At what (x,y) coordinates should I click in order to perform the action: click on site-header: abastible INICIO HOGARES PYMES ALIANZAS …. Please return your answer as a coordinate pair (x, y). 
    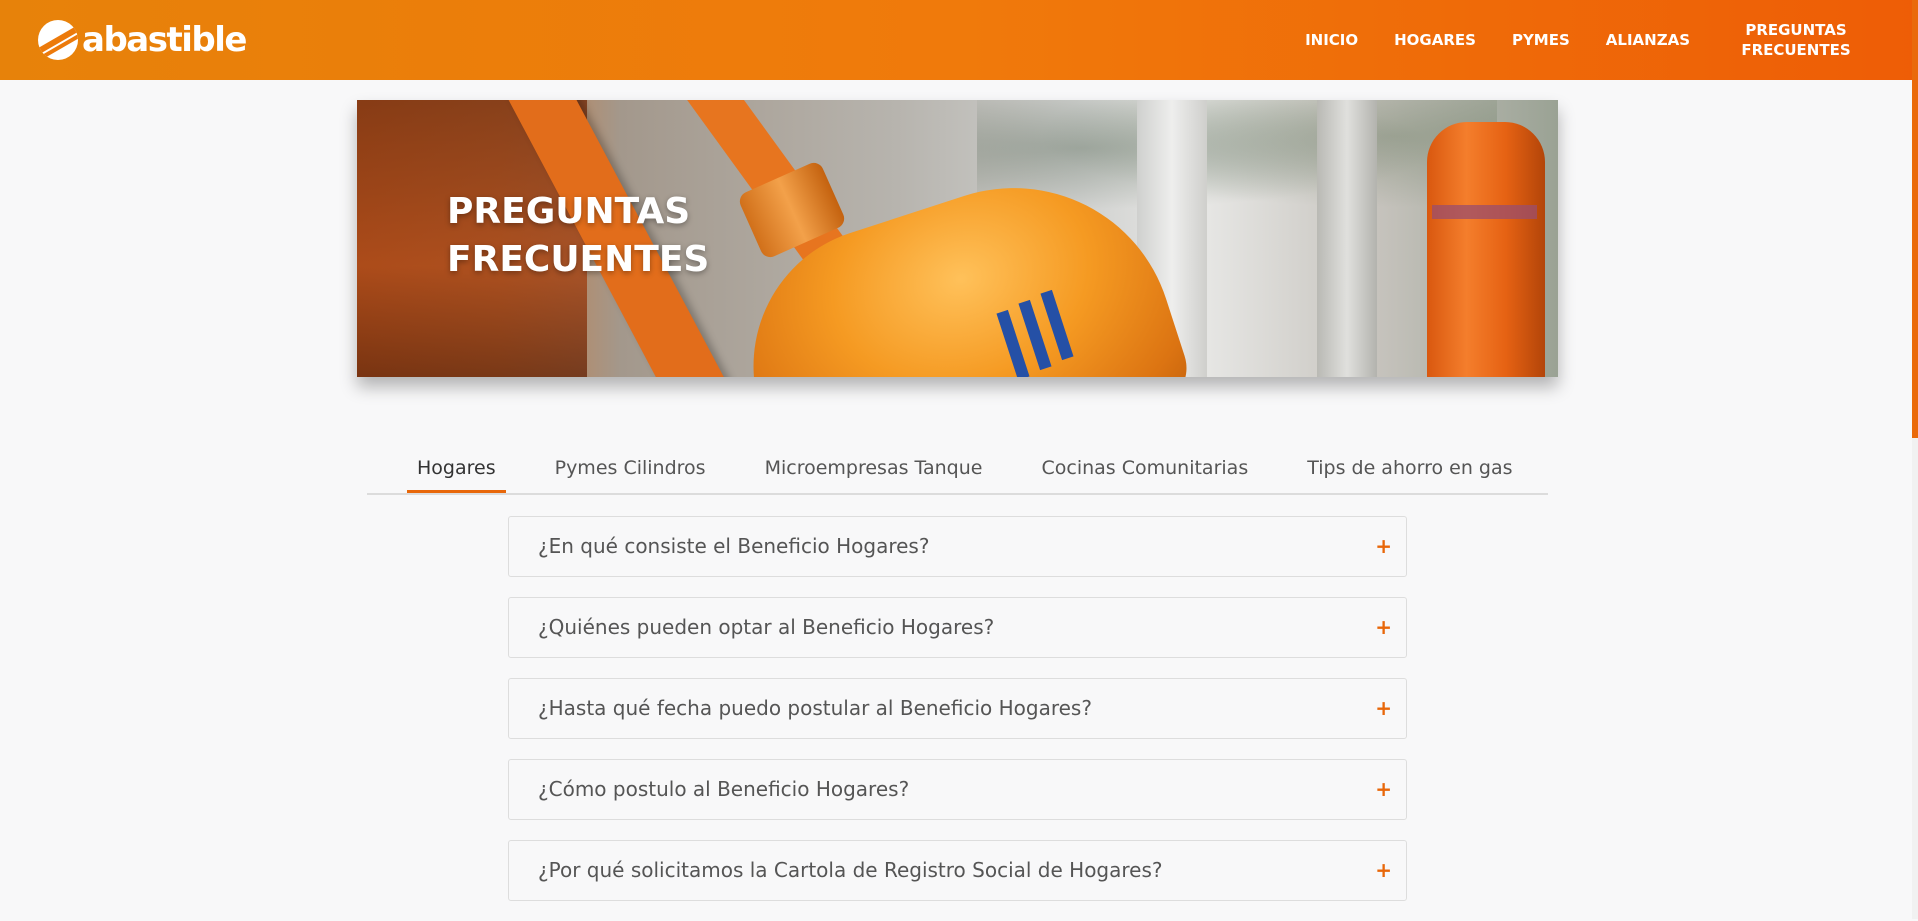
    Looking at the image, I should click on (959, 40).